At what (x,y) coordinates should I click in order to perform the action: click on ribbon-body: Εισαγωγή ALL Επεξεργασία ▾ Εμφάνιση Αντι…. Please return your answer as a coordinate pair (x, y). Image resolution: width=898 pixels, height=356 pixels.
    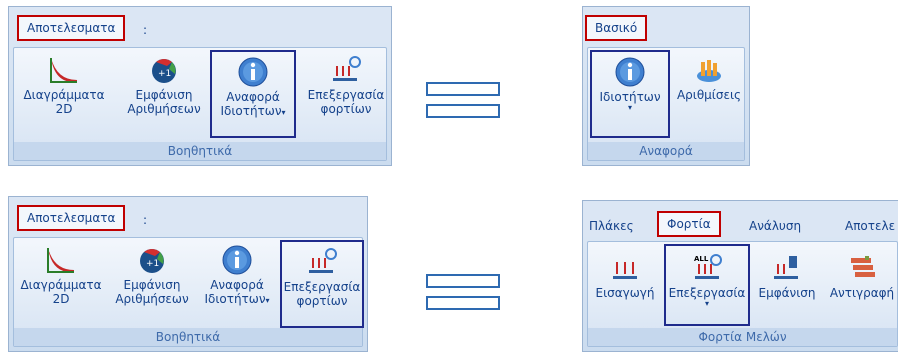
    Looking at the image, I should click on (742, 294).